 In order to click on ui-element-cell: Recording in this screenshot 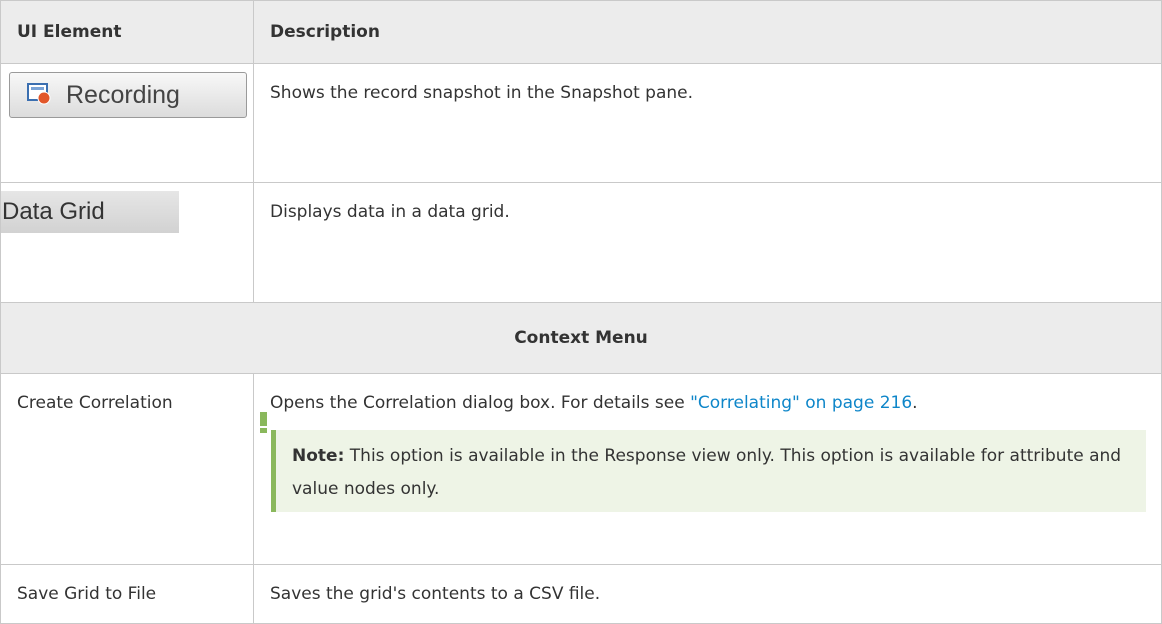, I will do `click(127, 123)`.